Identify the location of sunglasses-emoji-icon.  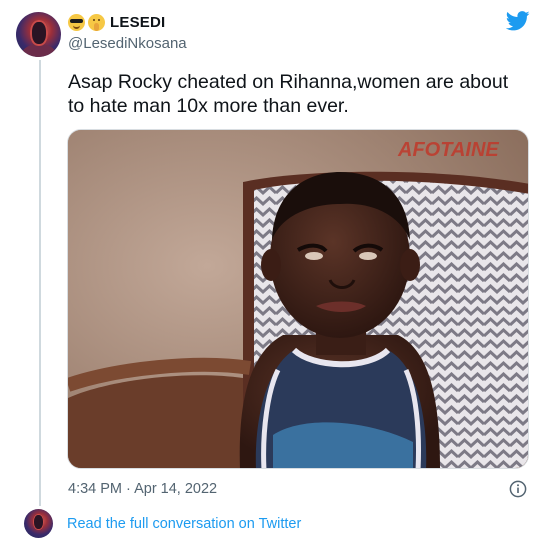
(76, 22).